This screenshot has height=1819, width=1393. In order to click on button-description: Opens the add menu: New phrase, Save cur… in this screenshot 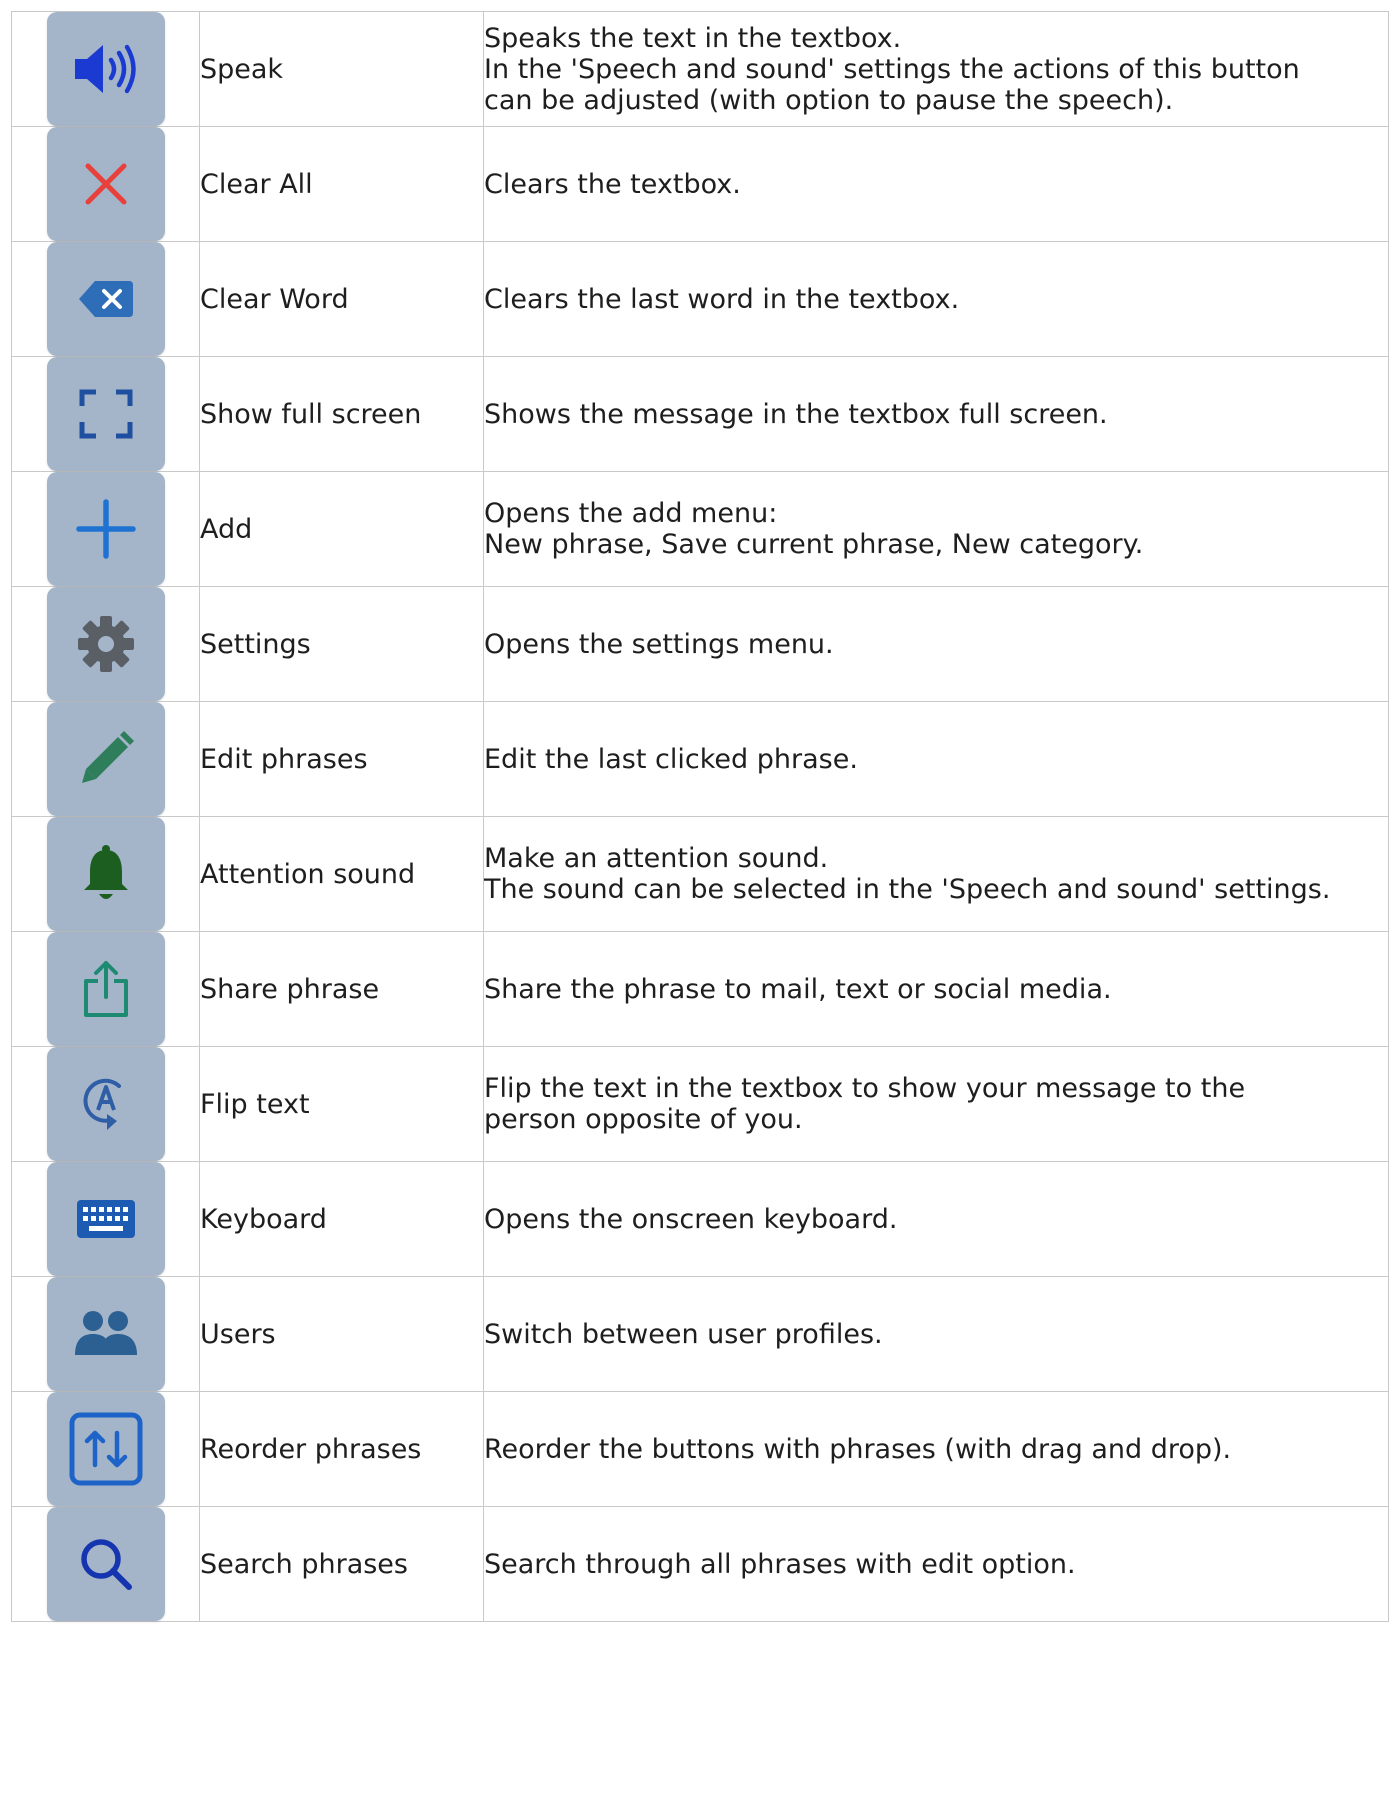, I will do `click(936, 529)`.